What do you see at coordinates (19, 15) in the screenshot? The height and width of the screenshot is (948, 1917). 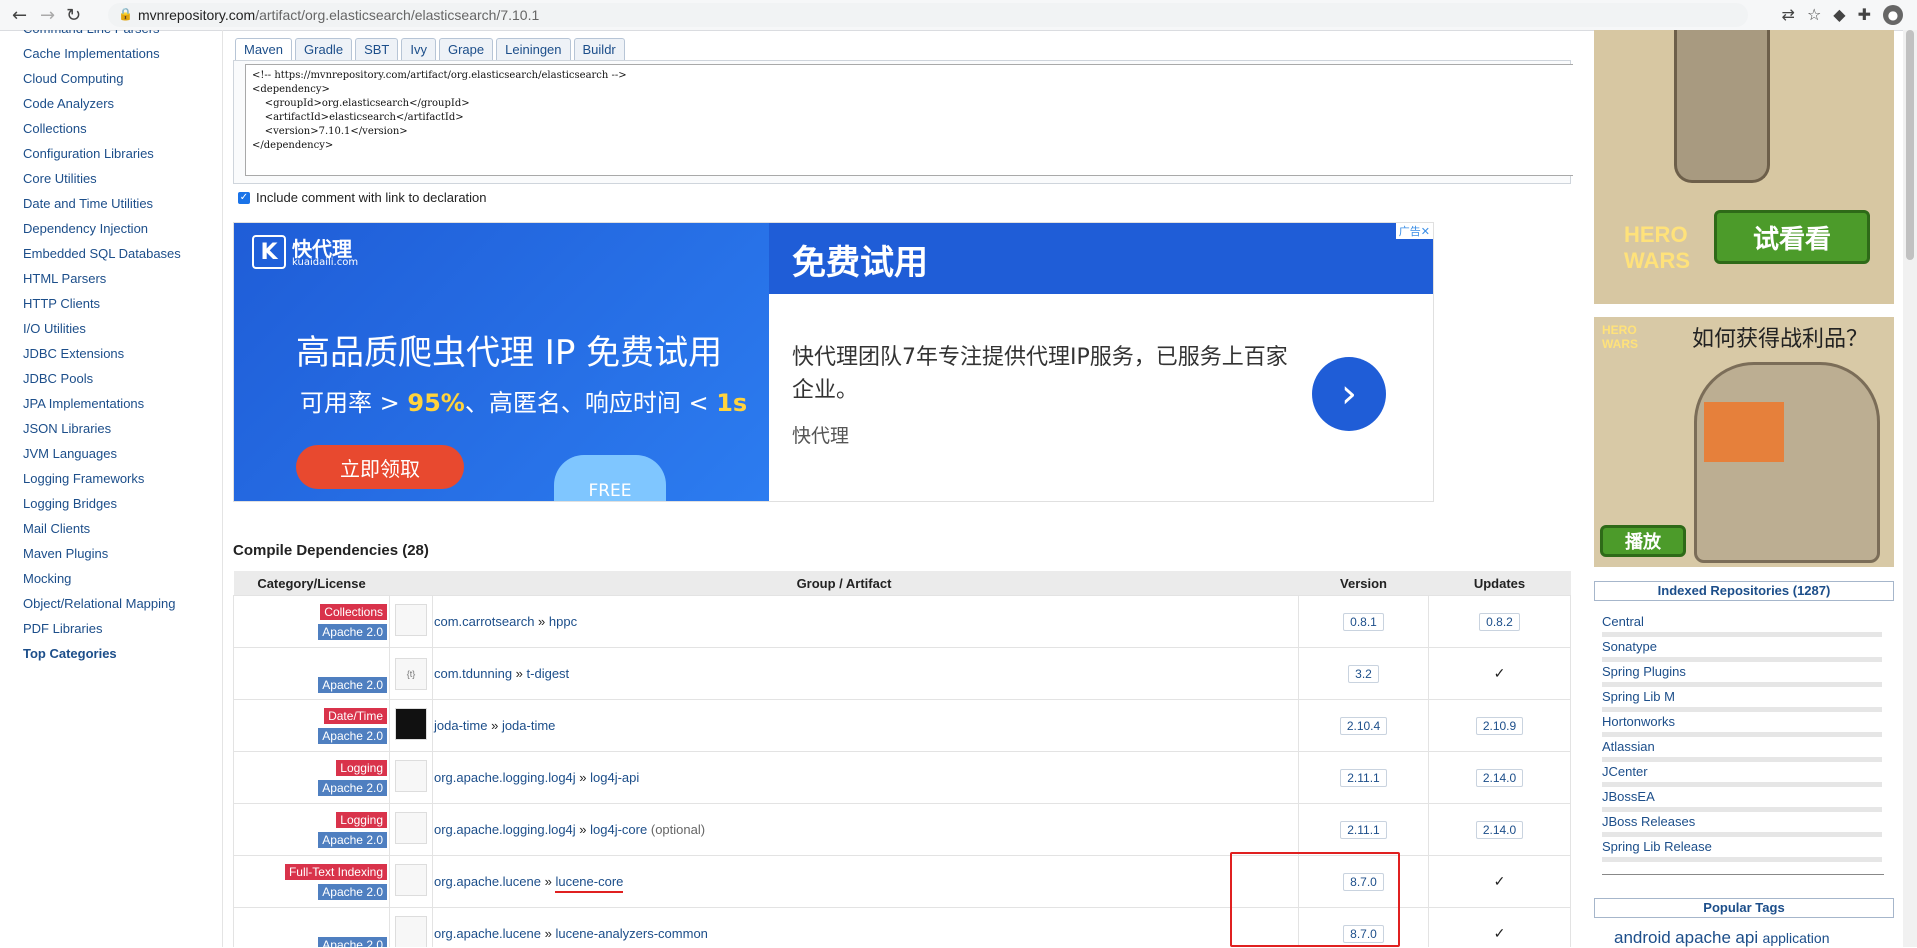 I see `back-icon: ←` at bounding box center [19, 15].